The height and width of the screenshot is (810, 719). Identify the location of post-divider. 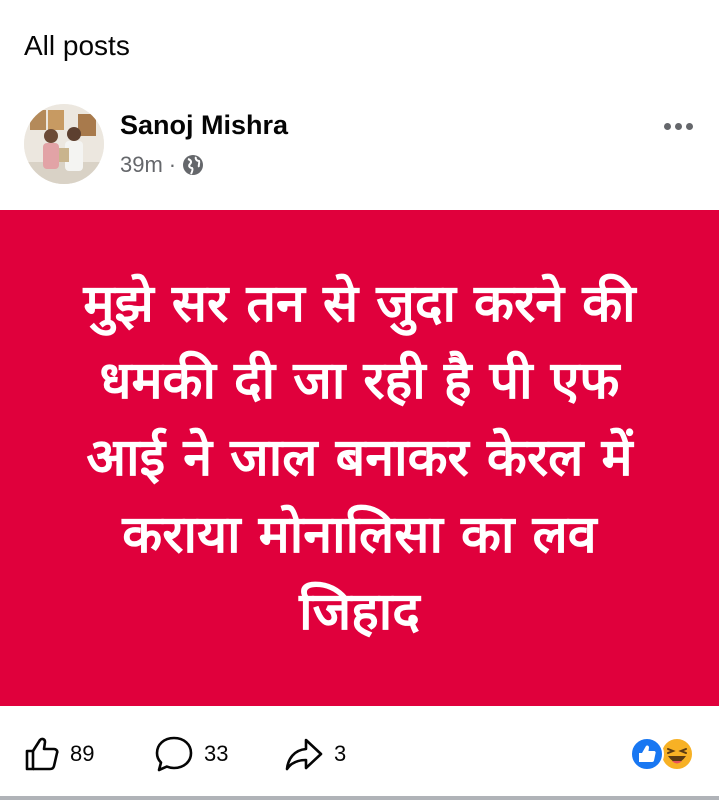
(359, 798).